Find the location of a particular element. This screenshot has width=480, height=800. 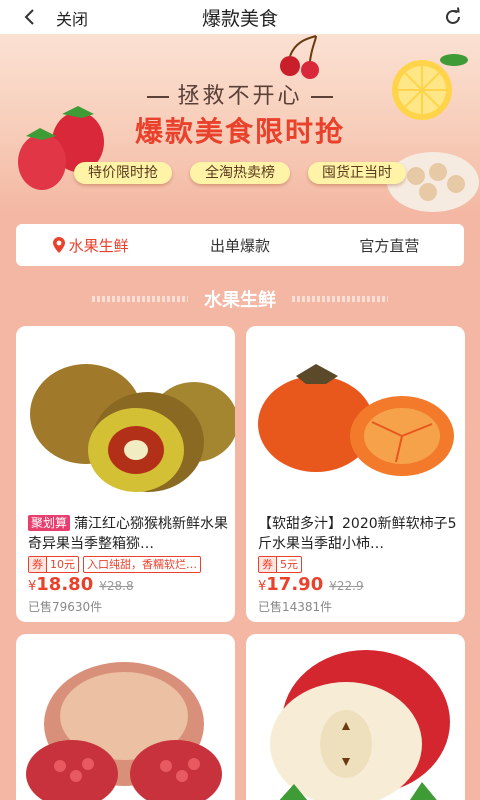

kiwi-image is located at coordinates (132, 428).